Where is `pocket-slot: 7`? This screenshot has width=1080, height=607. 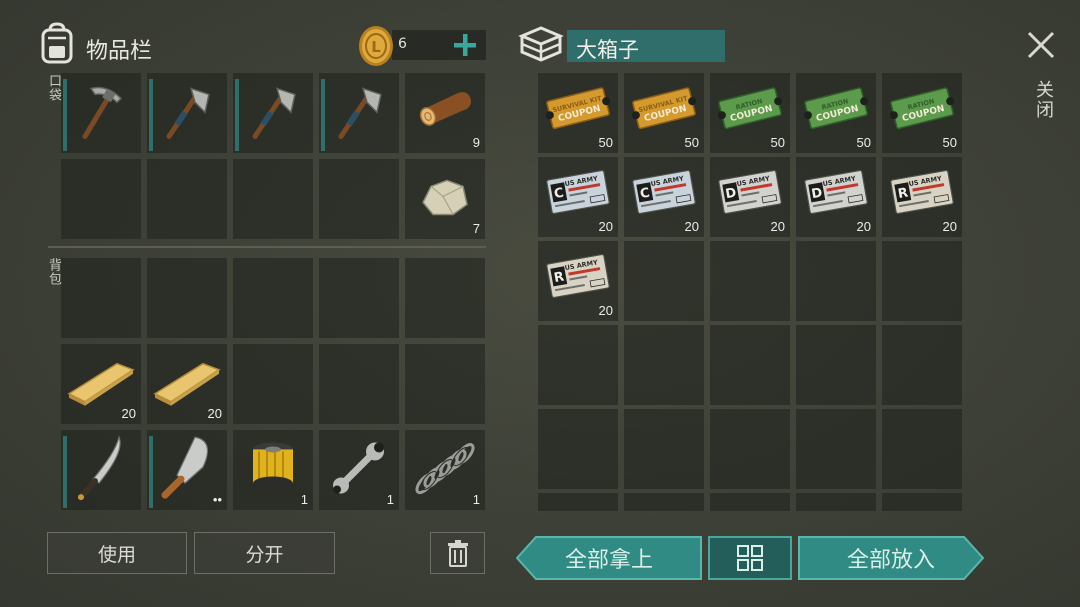 pocket-slot: 7 is located at coordinates (445, 199).